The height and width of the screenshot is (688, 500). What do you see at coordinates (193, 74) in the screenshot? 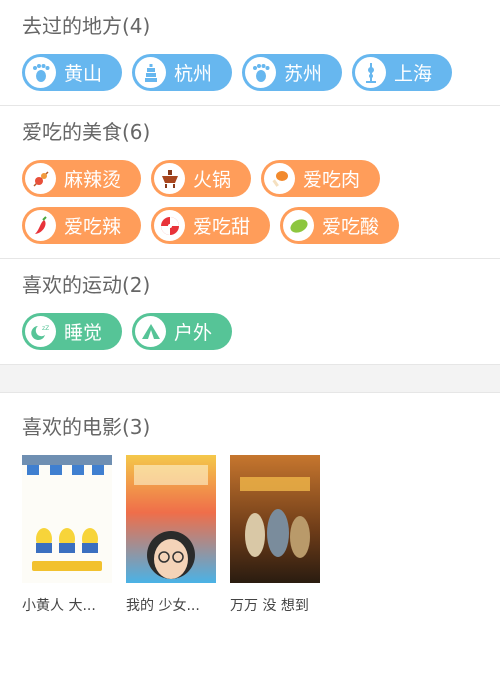
I see `place-tag-label: 杭州` at bounding box center [193, 74].